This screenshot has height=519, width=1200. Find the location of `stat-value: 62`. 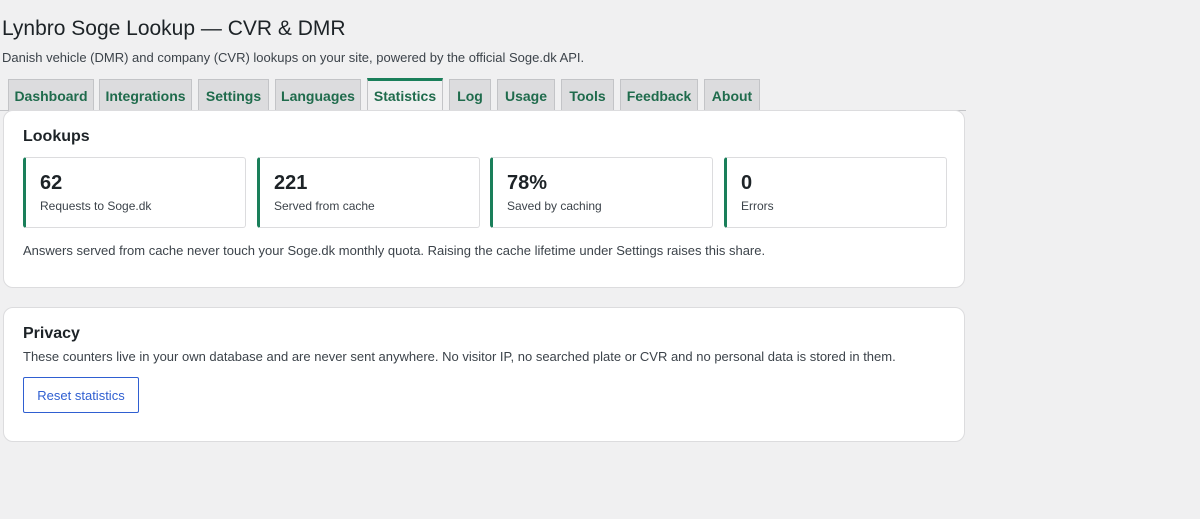

stat-value: 62 is located at coordinates (51, 183).